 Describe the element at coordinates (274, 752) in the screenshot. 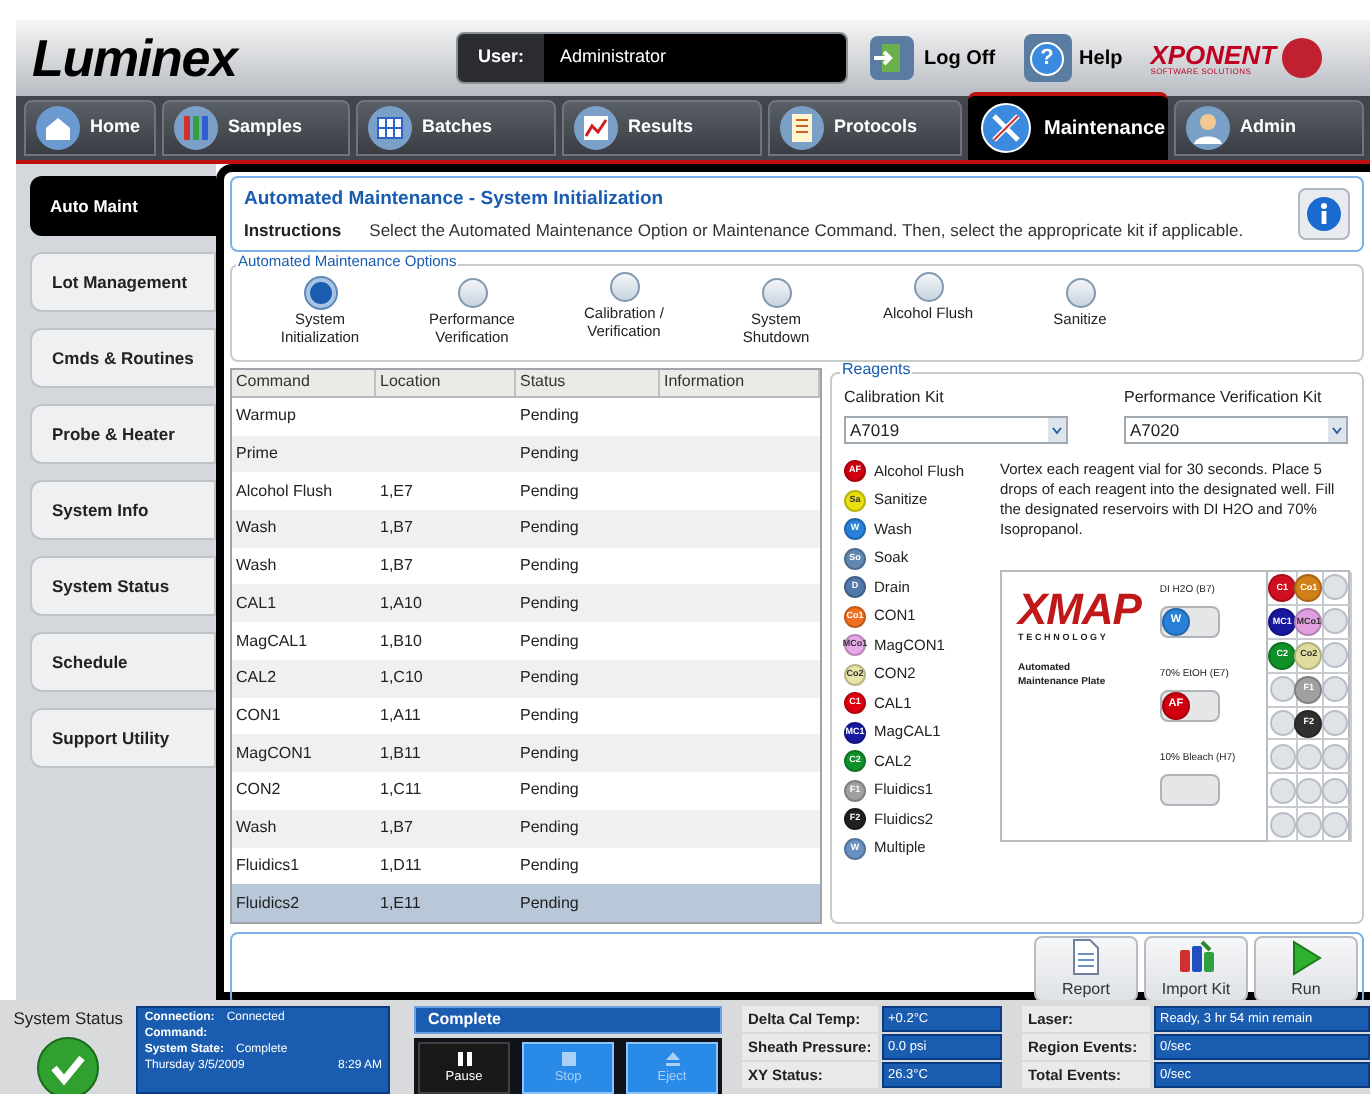

I see `table-cell: MagCON1` at that location.